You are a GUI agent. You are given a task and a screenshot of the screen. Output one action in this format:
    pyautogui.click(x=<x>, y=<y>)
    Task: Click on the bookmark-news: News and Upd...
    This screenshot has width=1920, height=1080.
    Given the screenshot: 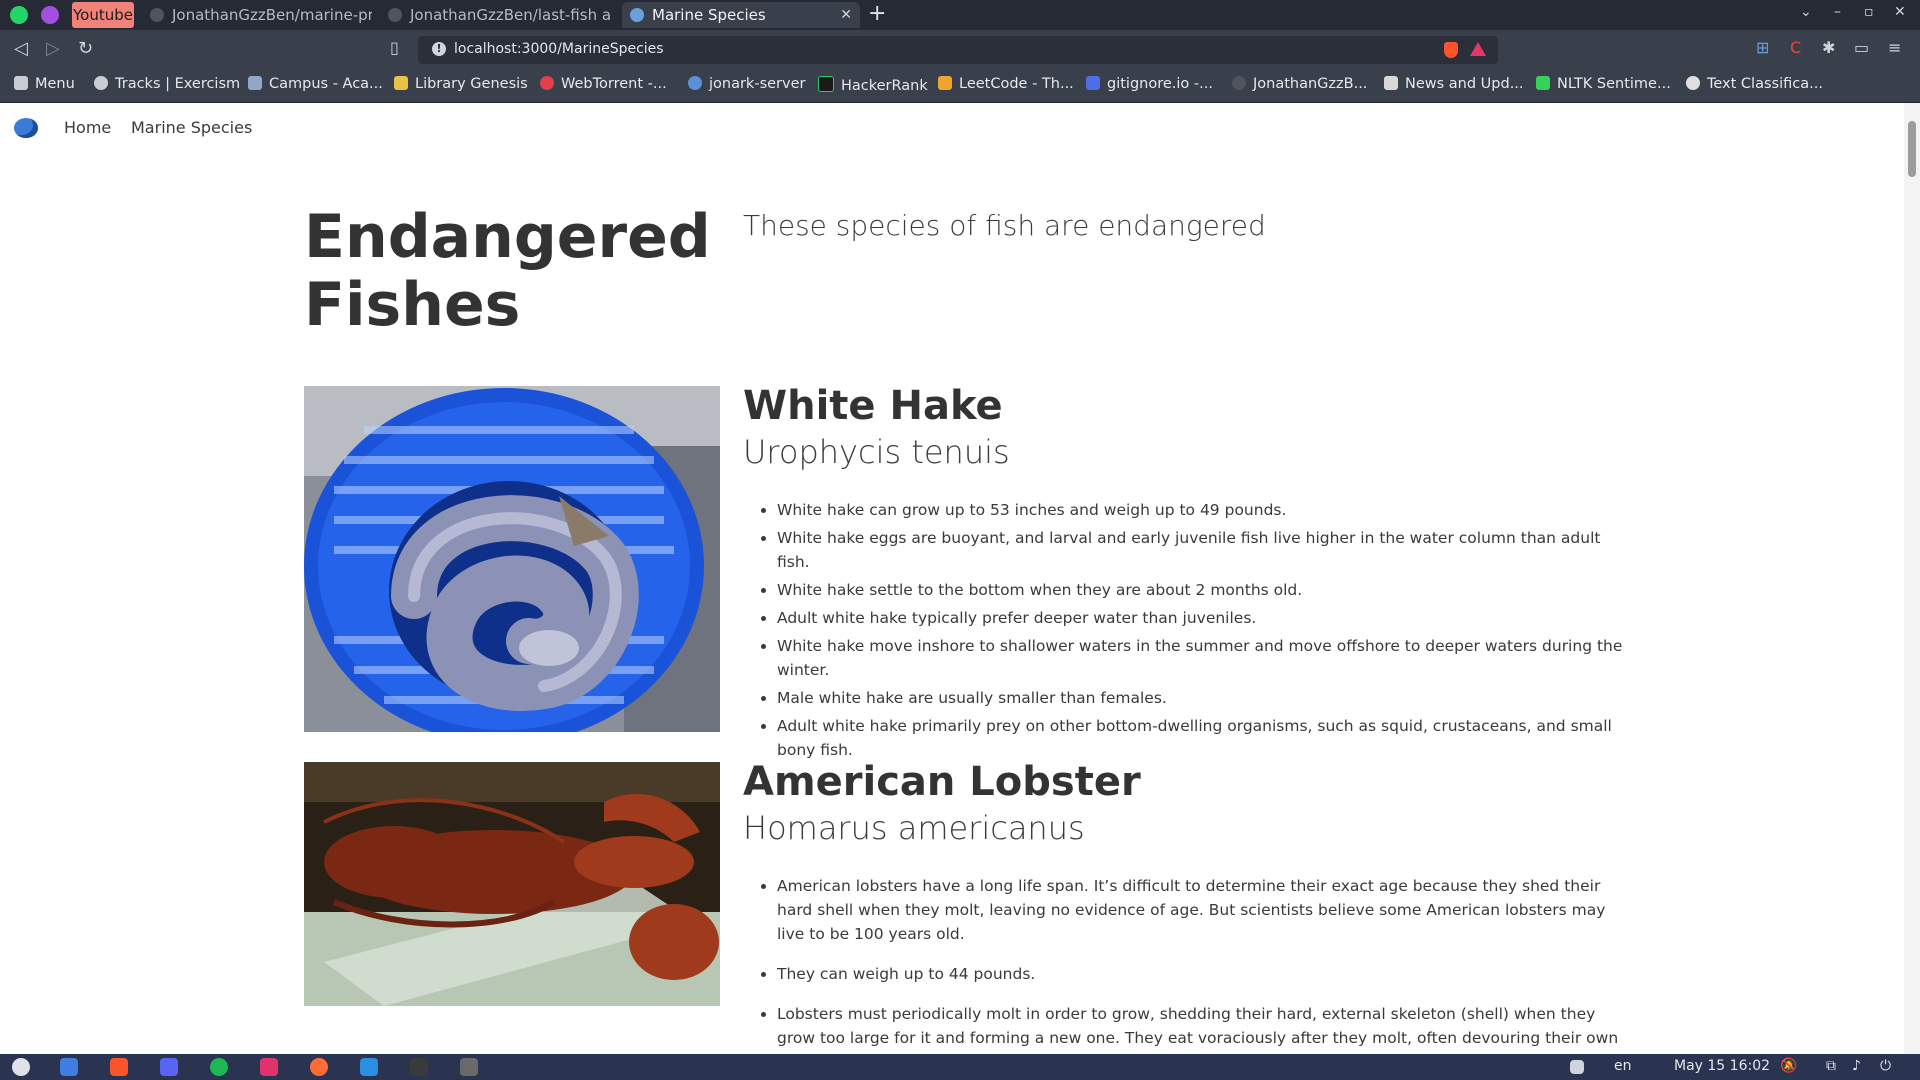 What is the action you would take?
    pyautogui.click(x=1454, y=84)
    